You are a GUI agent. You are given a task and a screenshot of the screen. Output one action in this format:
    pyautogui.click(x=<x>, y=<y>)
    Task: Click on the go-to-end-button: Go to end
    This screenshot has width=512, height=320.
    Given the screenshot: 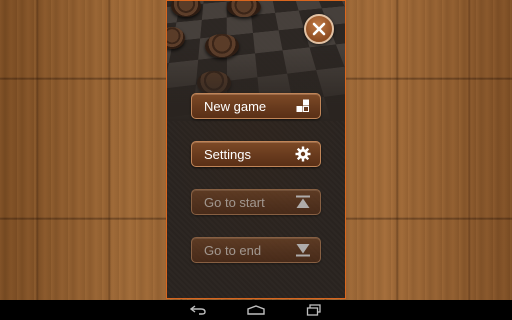 What is the action you would take?
    pyautogui.click(x=256, y=250)
    